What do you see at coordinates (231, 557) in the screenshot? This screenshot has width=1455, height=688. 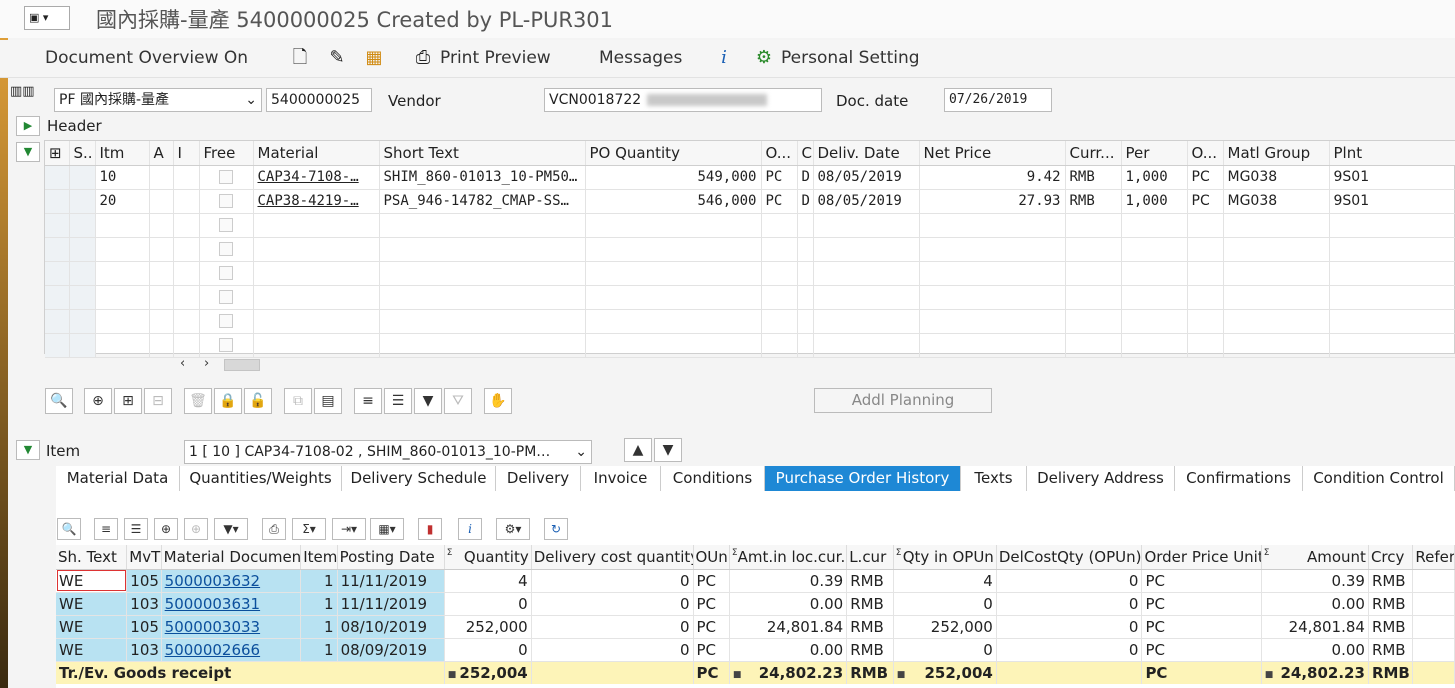 I see `col-material-document: Material Document` at bounding box center [231, 557].